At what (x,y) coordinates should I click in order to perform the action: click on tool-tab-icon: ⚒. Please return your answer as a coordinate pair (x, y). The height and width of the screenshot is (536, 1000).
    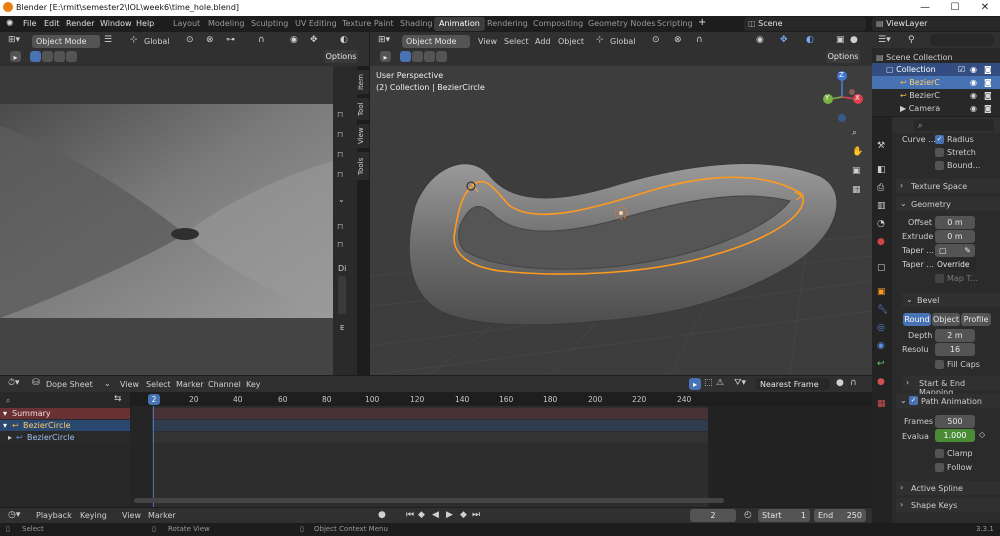
    Looking at the image, I should click on (881, 146).